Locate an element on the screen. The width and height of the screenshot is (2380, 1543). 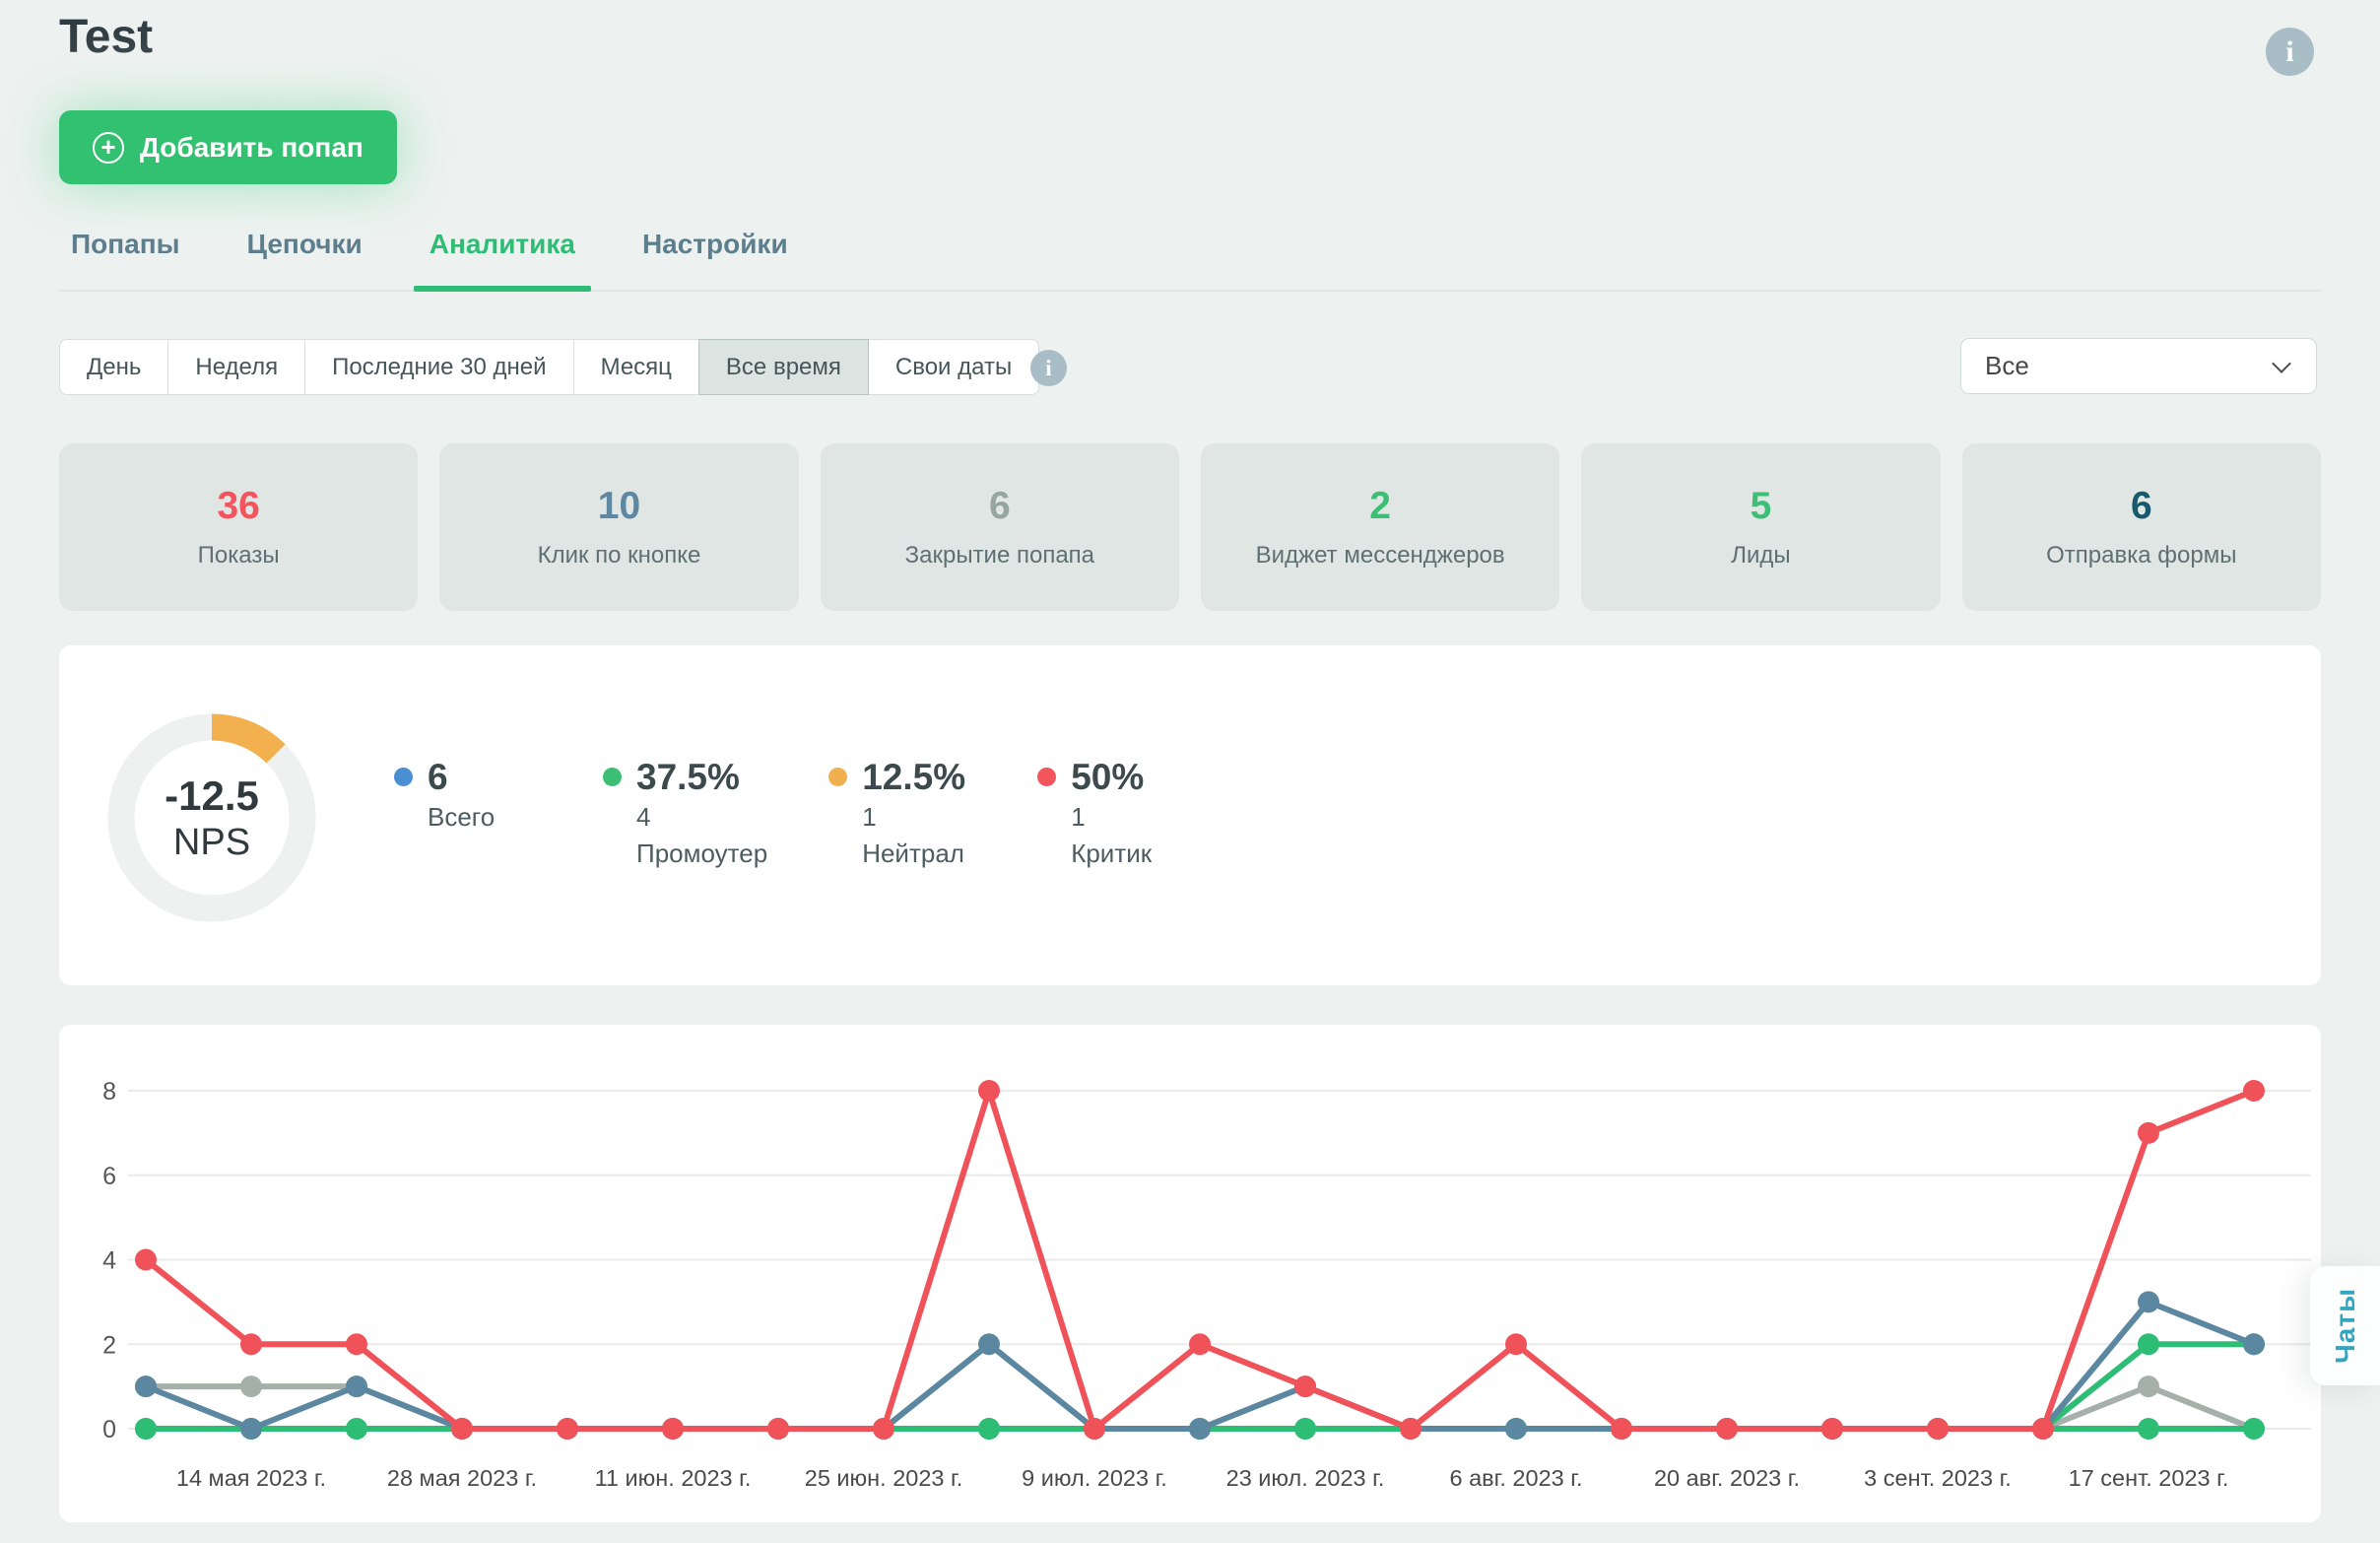
svg-text: 4 is located at coordinates (109, 1261).